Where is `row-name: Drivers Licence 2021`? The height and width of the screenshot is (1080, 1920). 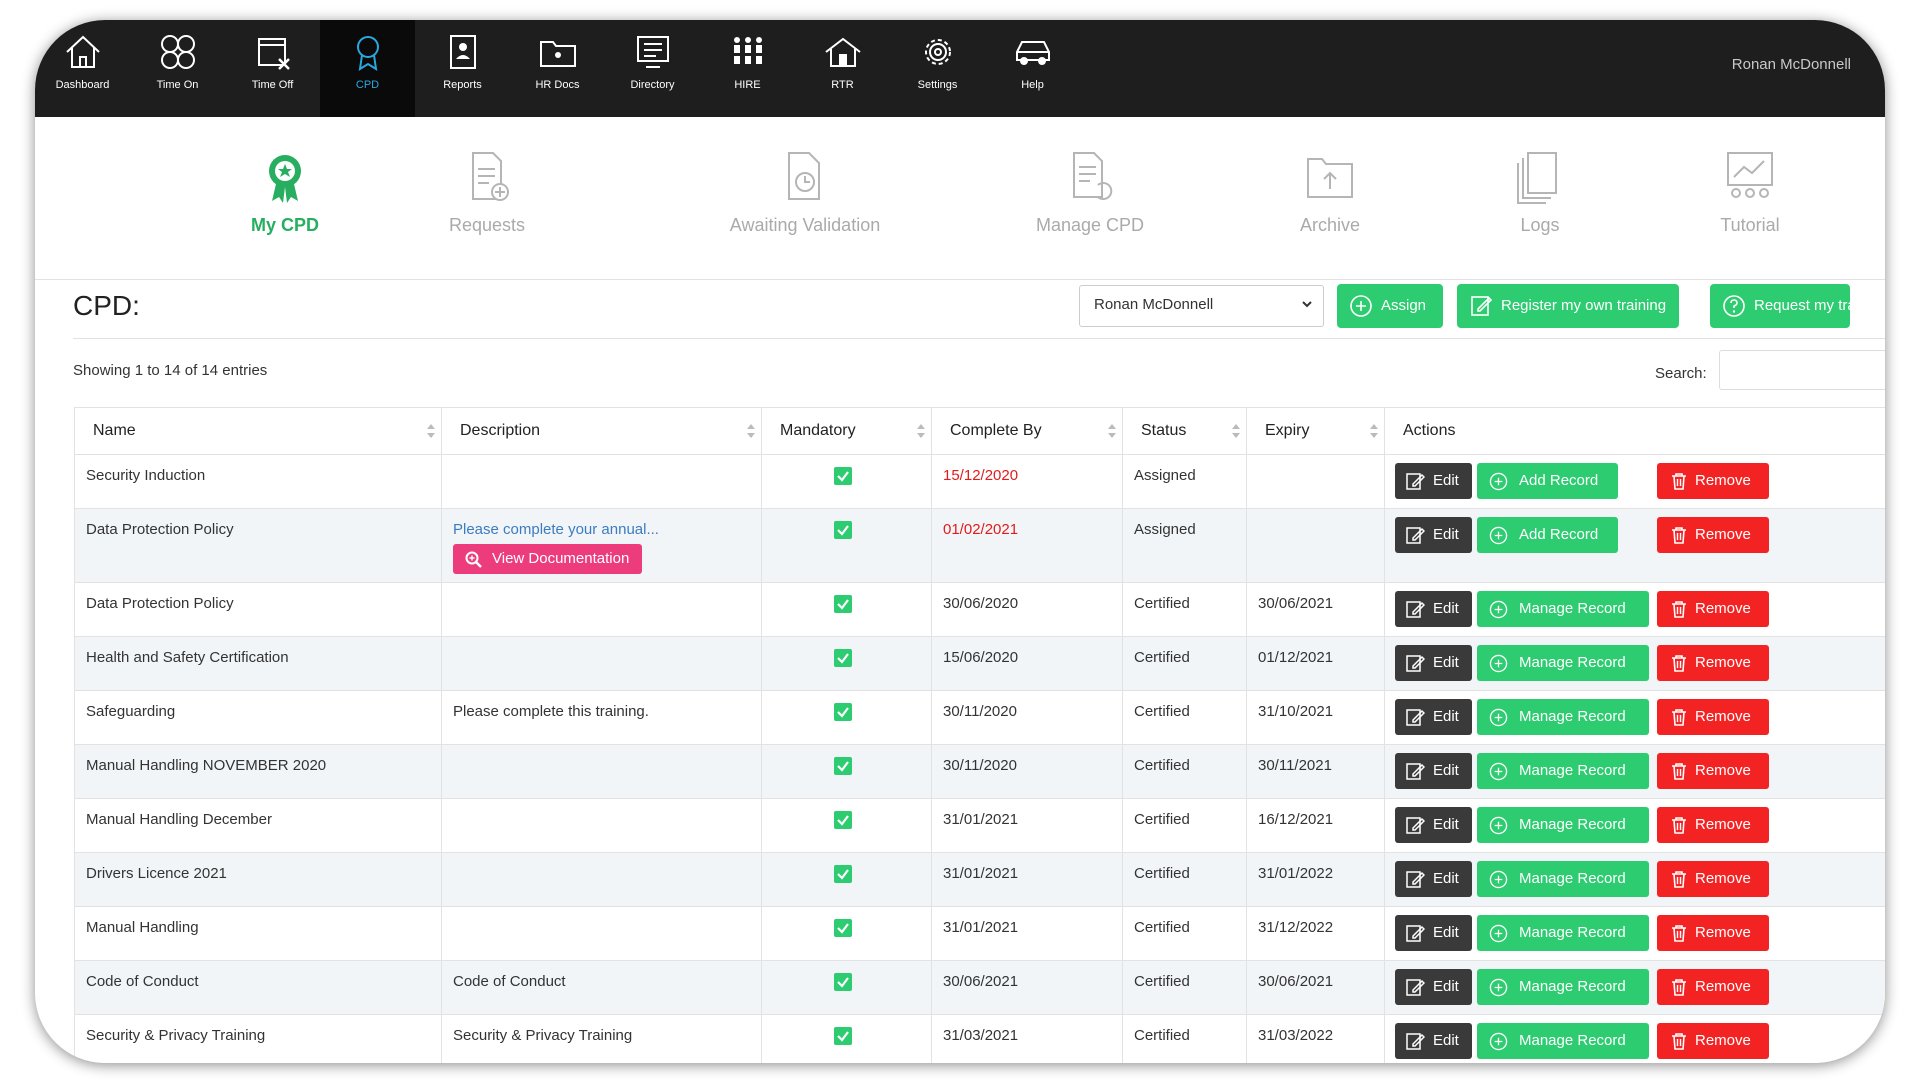
row-name: Drivers Licence 2021 is located at coordinates (156, 873).